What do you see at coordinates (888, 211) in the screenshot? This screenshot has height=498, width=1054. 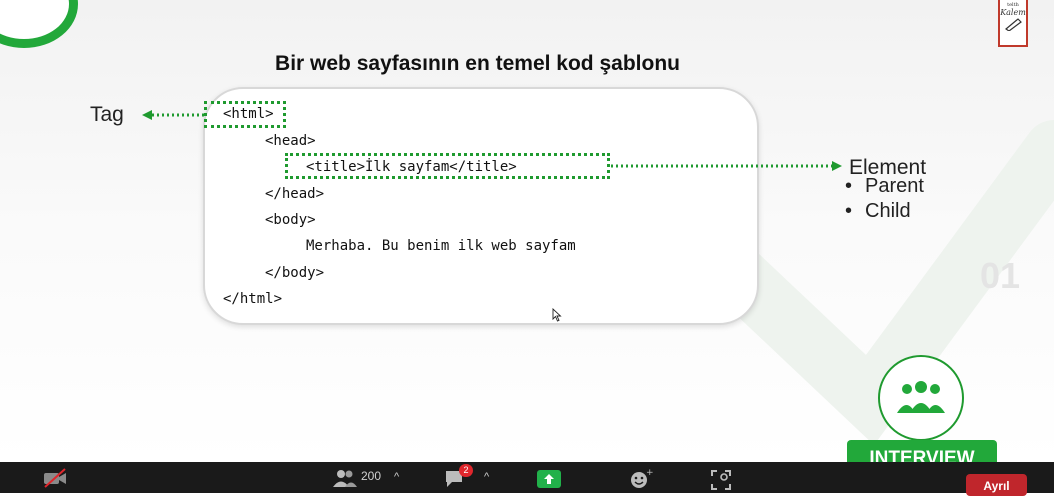 I see `bullet-child-text: Child` at bounding box center [888, 211].